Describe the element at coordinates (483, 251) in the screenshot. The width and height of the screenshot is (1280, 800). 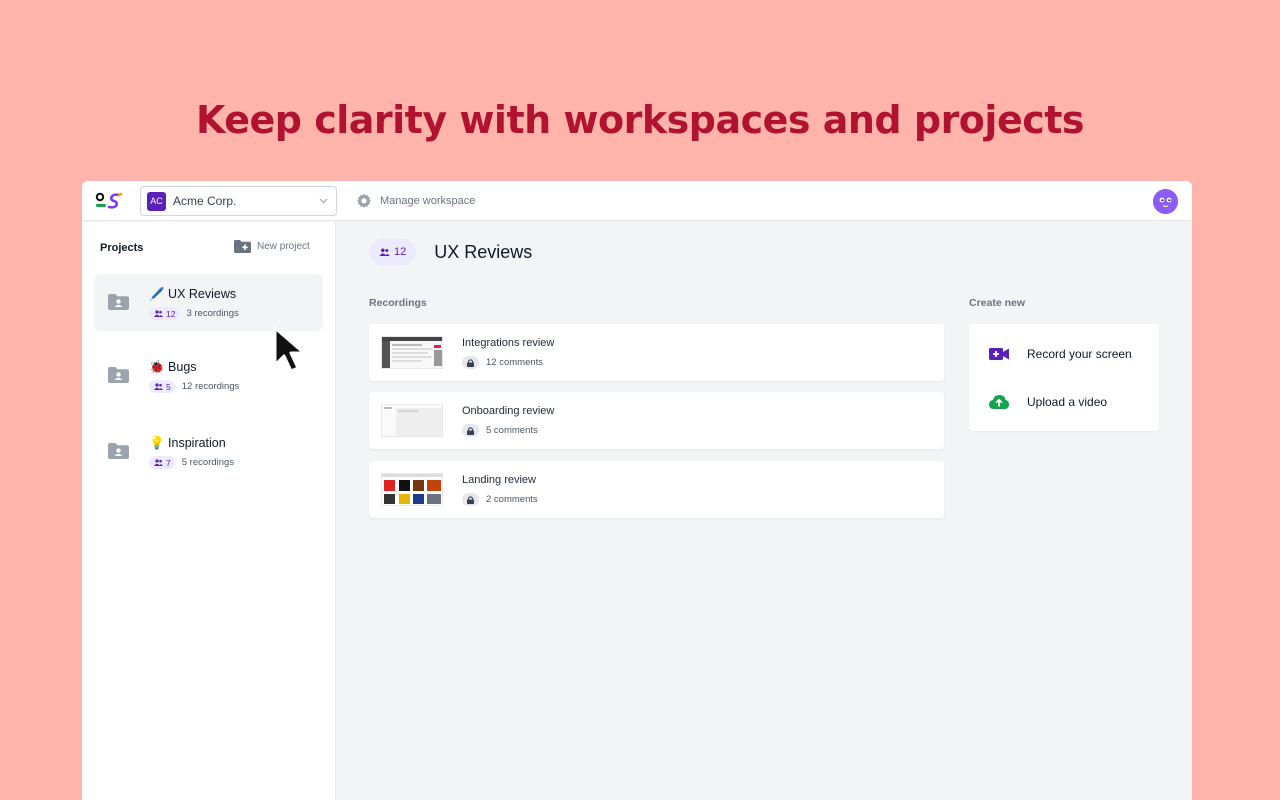
I see `project-title: UX Reviews` at that location.